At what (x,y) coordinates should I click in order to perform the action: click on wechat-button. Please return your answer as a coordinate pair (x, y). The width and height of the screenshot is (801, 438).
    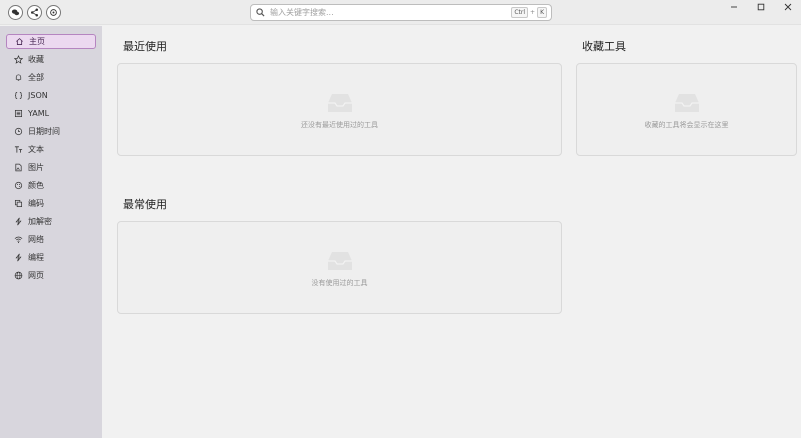
    Looking at the image, I should click on (15, 12).